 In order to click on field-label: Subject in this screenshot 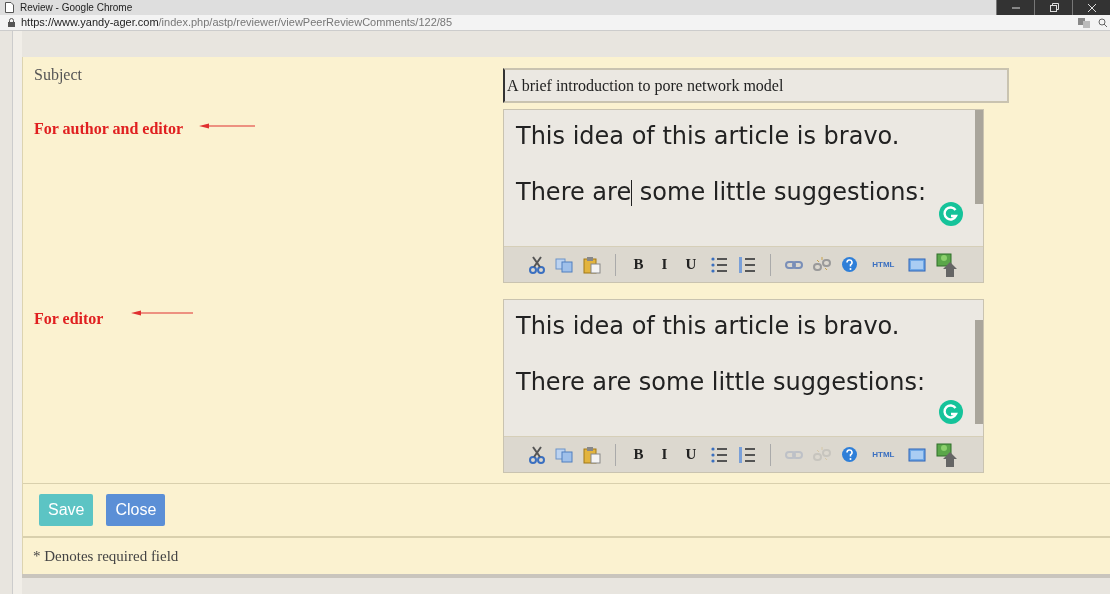, I will do `click(58, 74)`.